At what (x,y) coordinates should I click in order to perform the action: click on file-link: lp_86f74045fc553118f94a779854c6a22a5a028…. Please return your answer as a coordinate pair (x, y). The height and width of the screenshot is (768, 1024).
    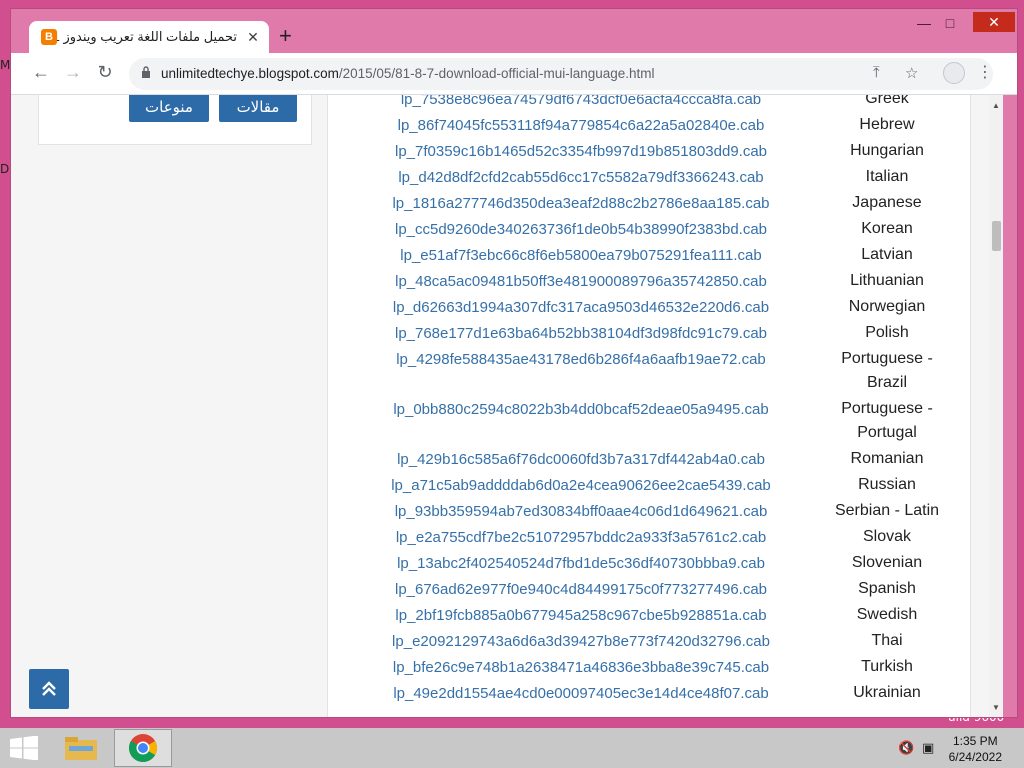
    Looking at the image, I should click on (581, 125).